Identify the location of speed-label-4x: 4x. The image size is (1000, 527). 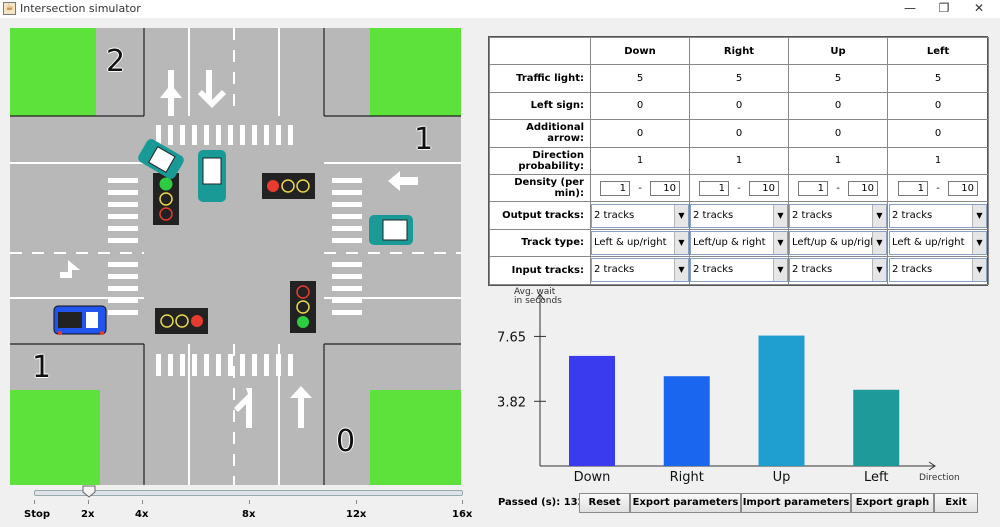
(142, 514).